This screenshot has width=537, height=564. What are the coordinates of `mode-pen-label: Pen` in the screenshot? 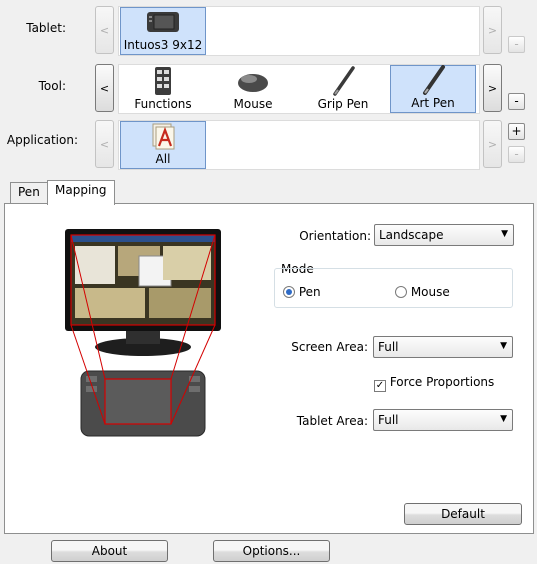 It's located at (309, 292).